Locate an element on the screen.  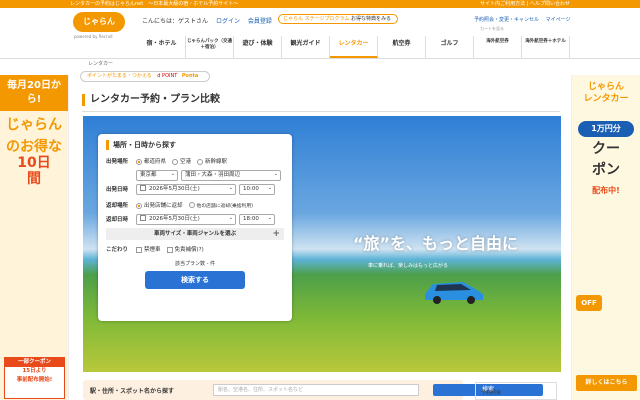
ponta-logo: Ponta is located at coordinates (190, 76).